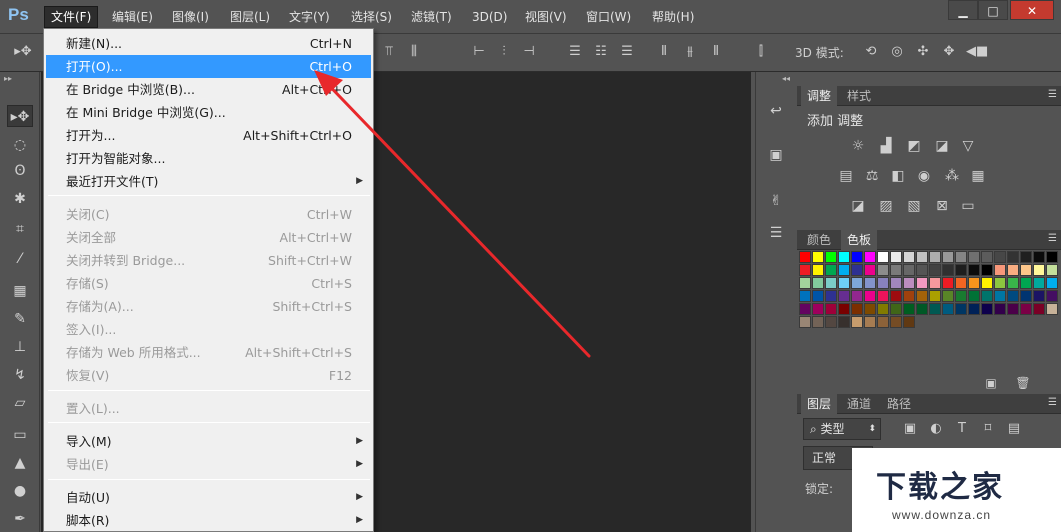 The height and width of the screenshot is (532, 1061). Describe the element at coordinates (20, 259) in the screenshot. I see `eyedropper-tool-icon: ⁄` at that location.